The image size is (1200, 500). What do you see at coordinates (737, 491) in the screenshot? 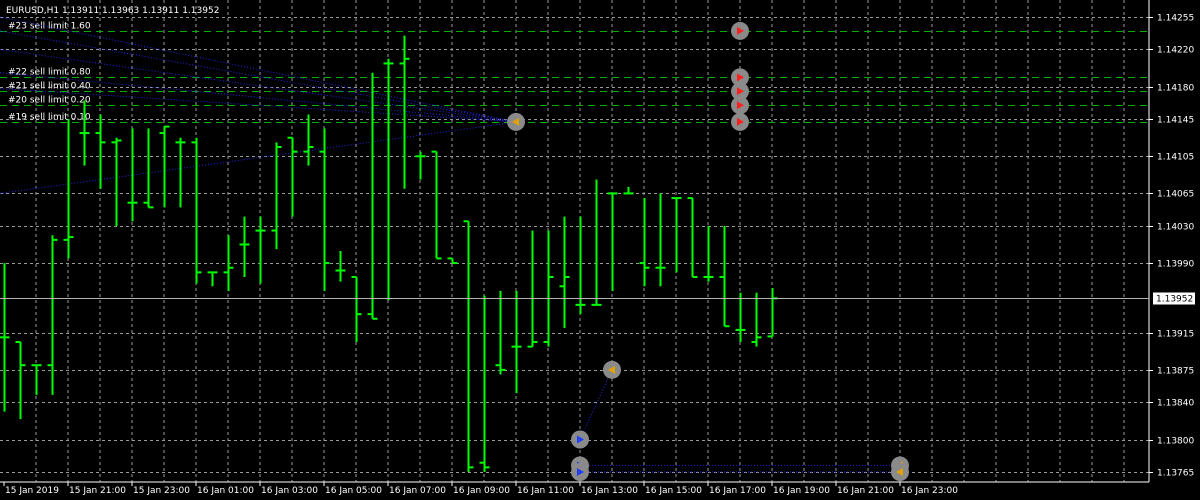
I see `time-tick-label: 16 Jan 17:00` at bounding box center [737, 491].